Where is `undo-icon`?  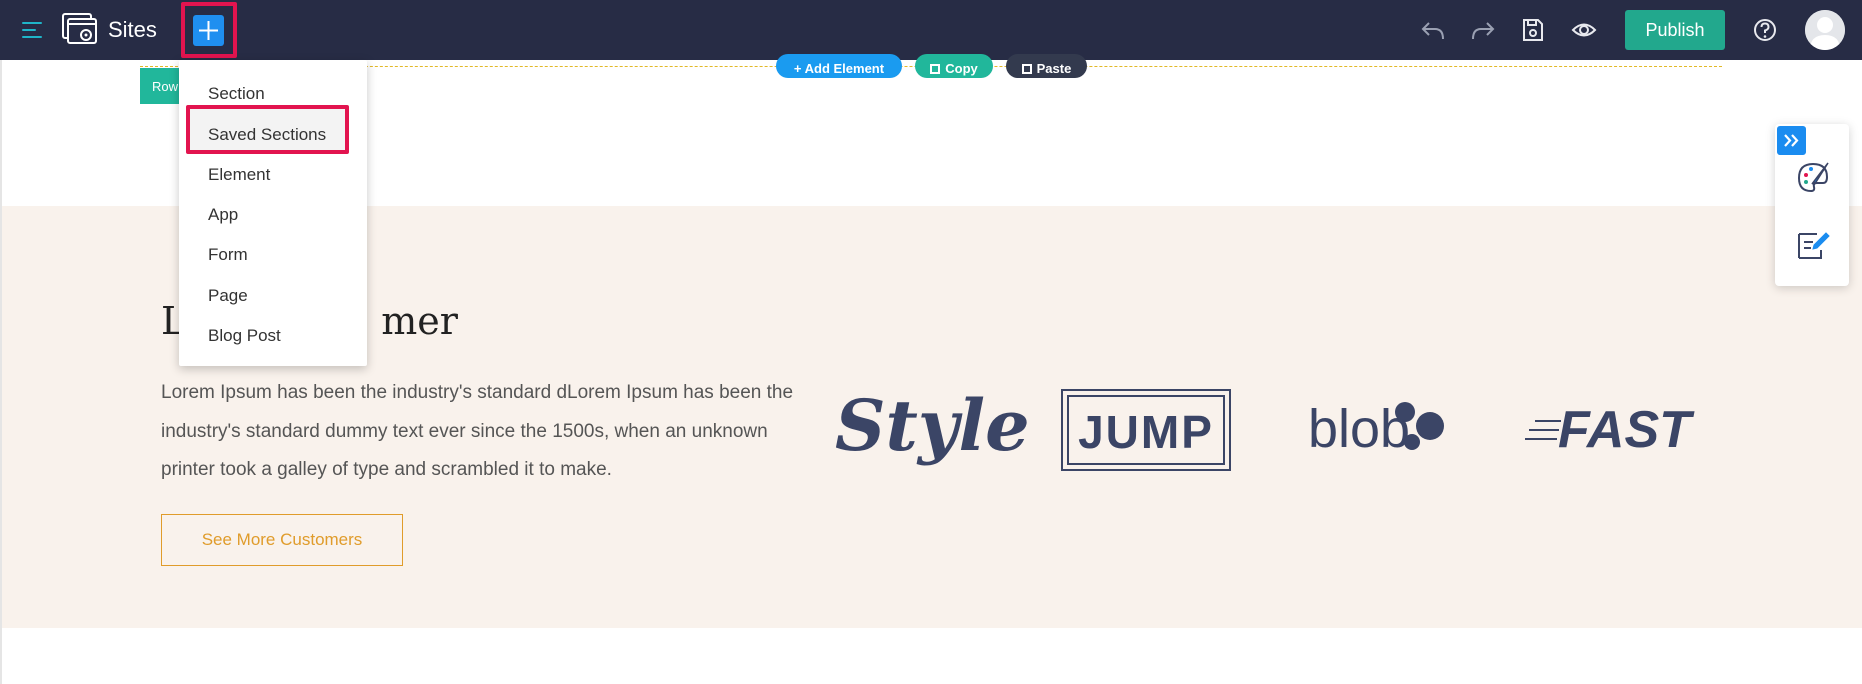 undo-icon is located at coordinates (1433, 30).